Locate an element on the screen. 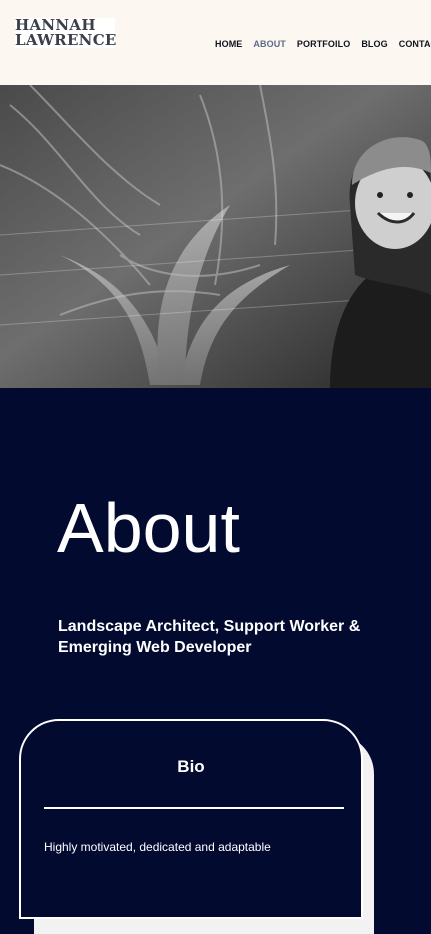 This screenshot has width=431, height=934. nav-blog-link: BLOG is located at coordinates (374, 44).